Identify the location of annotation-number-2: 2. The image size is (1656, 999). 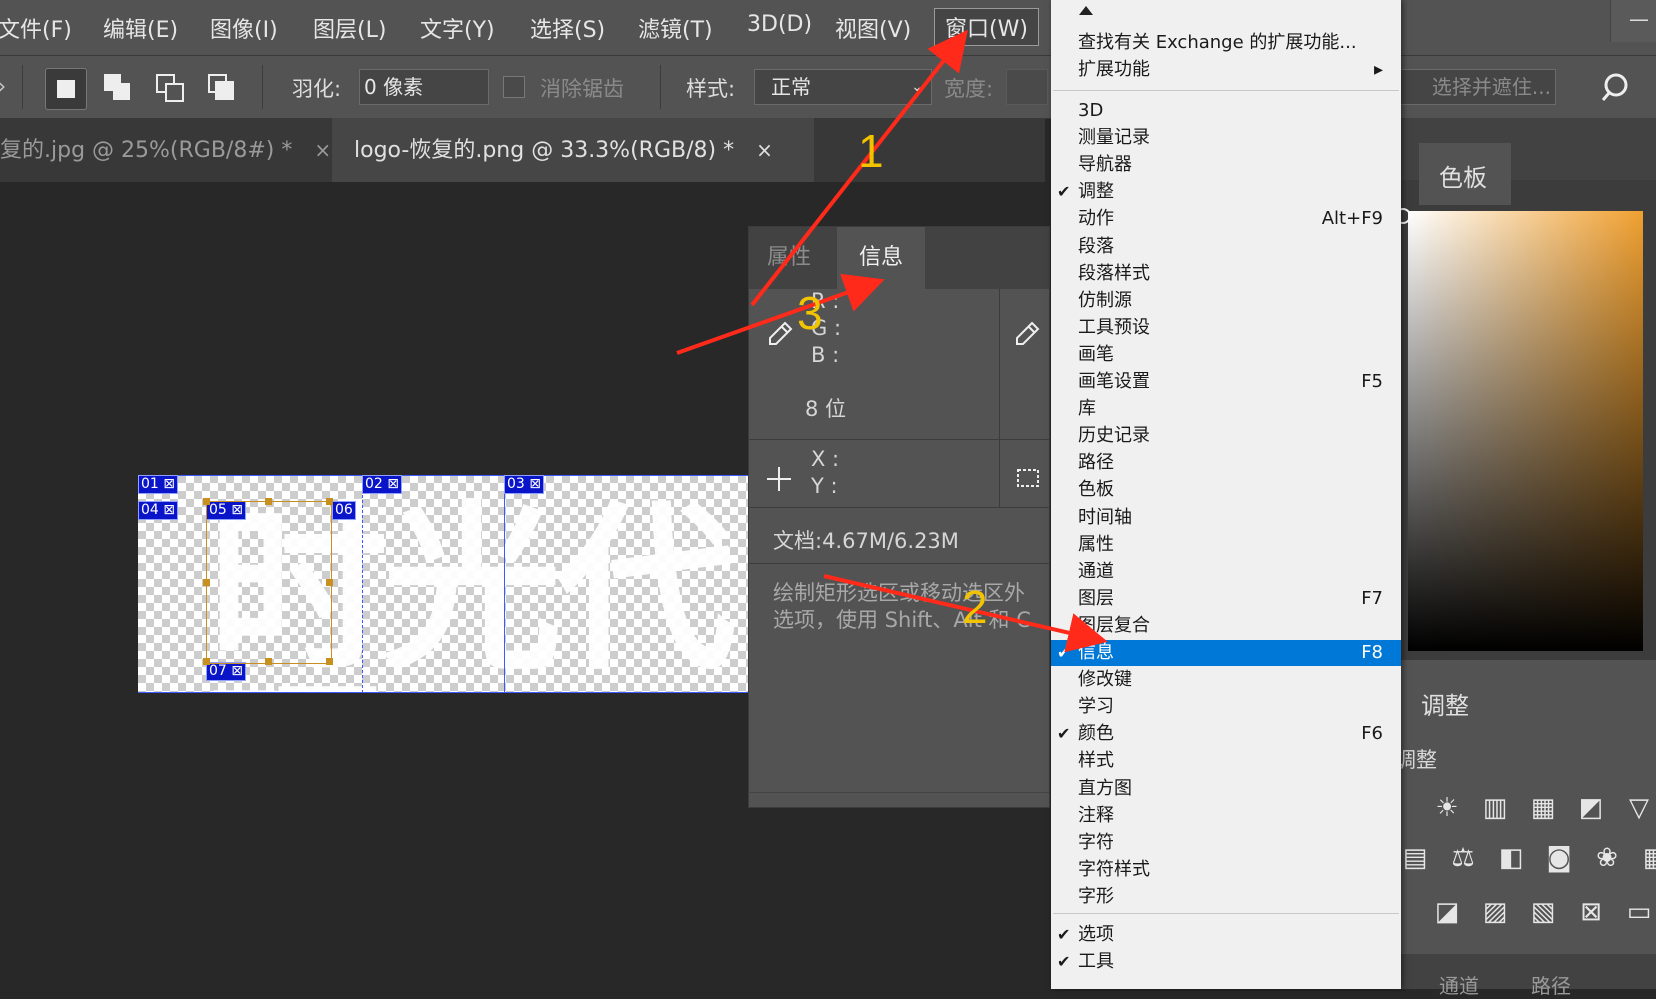
(975, 607).